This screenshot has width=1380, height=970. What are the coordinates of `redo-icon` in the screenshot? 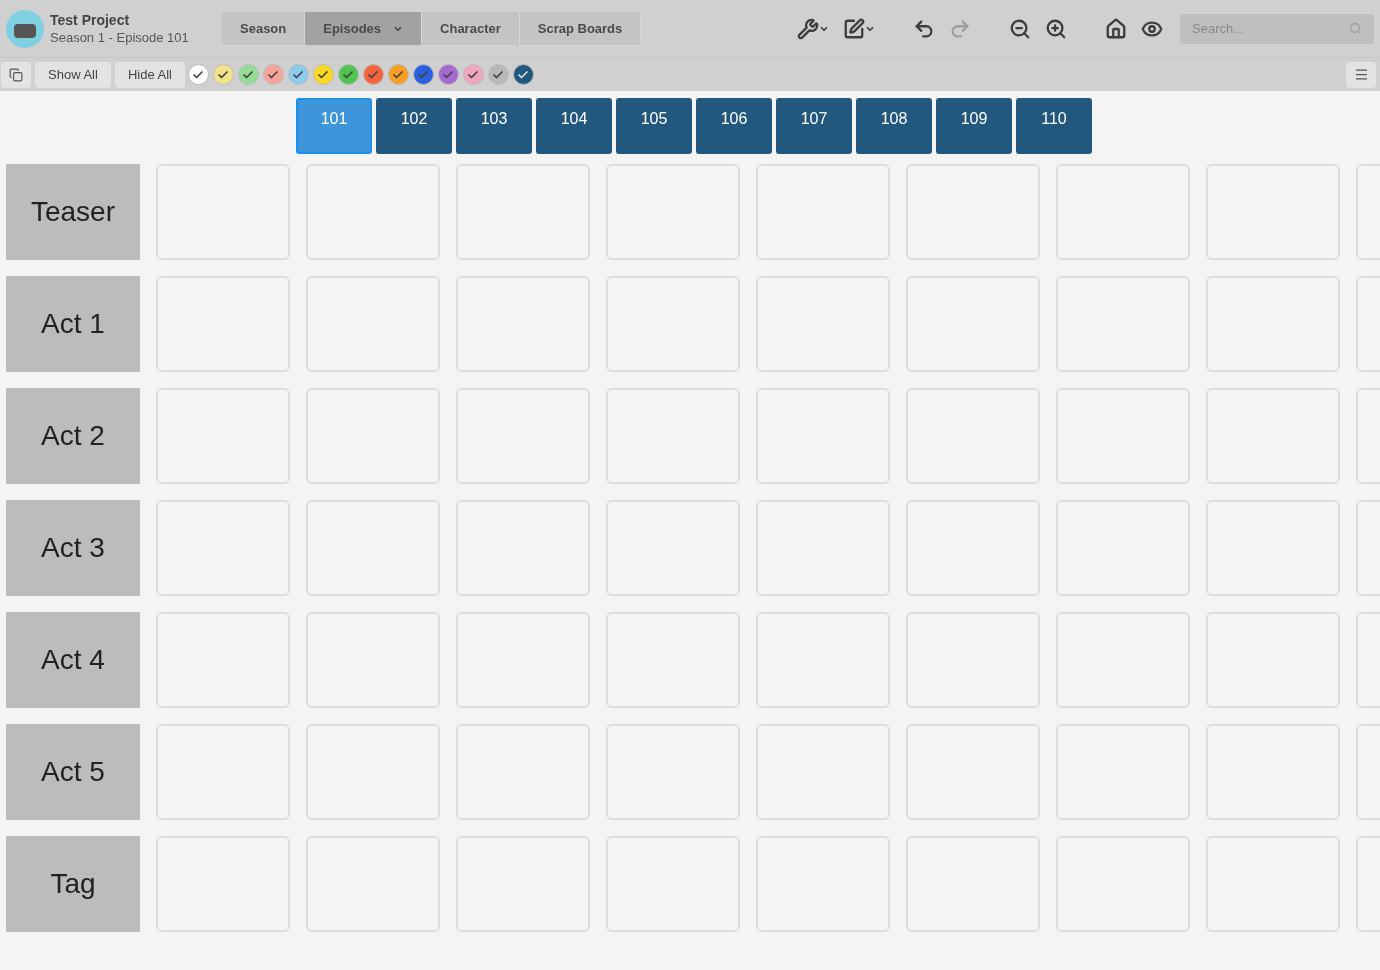 It's located at (960, 28).